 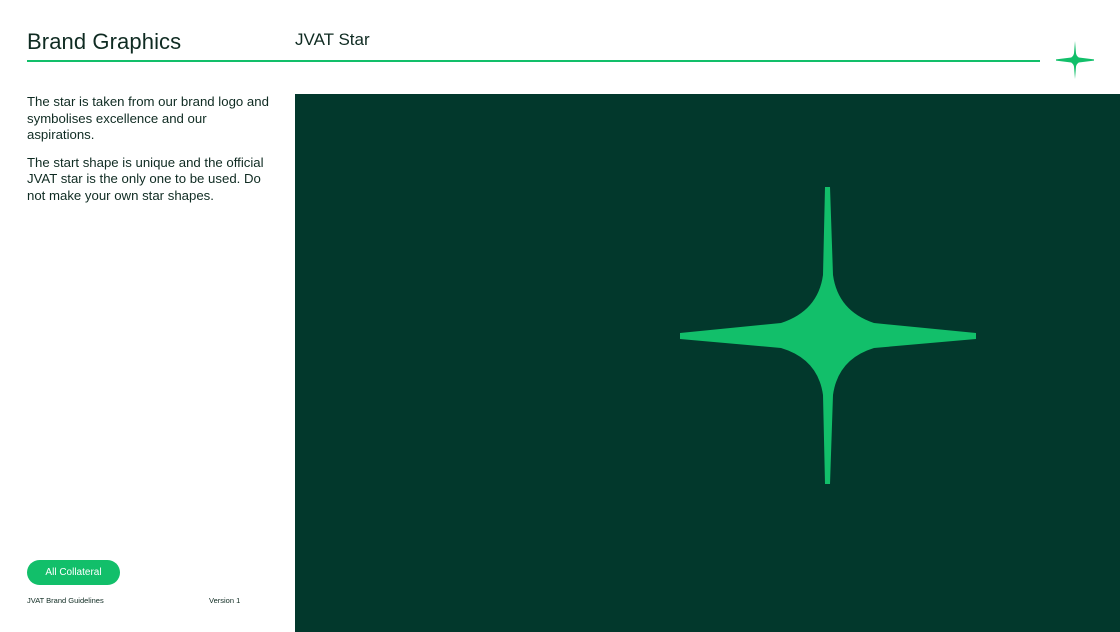 What do you see at coordinates (65, 600) in the screenshot?
I see `document-name: JVAT Brand Guidelines` at bounding box center [65, 600].